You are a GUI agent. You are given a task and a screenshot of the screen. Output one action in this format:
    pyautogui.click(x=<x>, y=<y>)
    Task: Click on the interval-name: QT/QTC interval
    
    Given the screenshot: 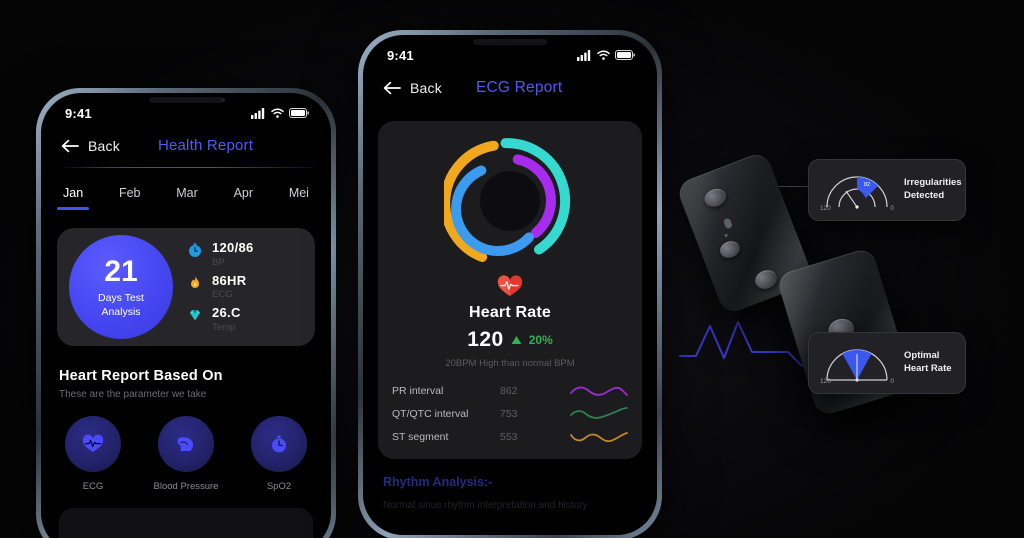 What is the action you would take?
    pyautogui.click(x=430, y=414)
    